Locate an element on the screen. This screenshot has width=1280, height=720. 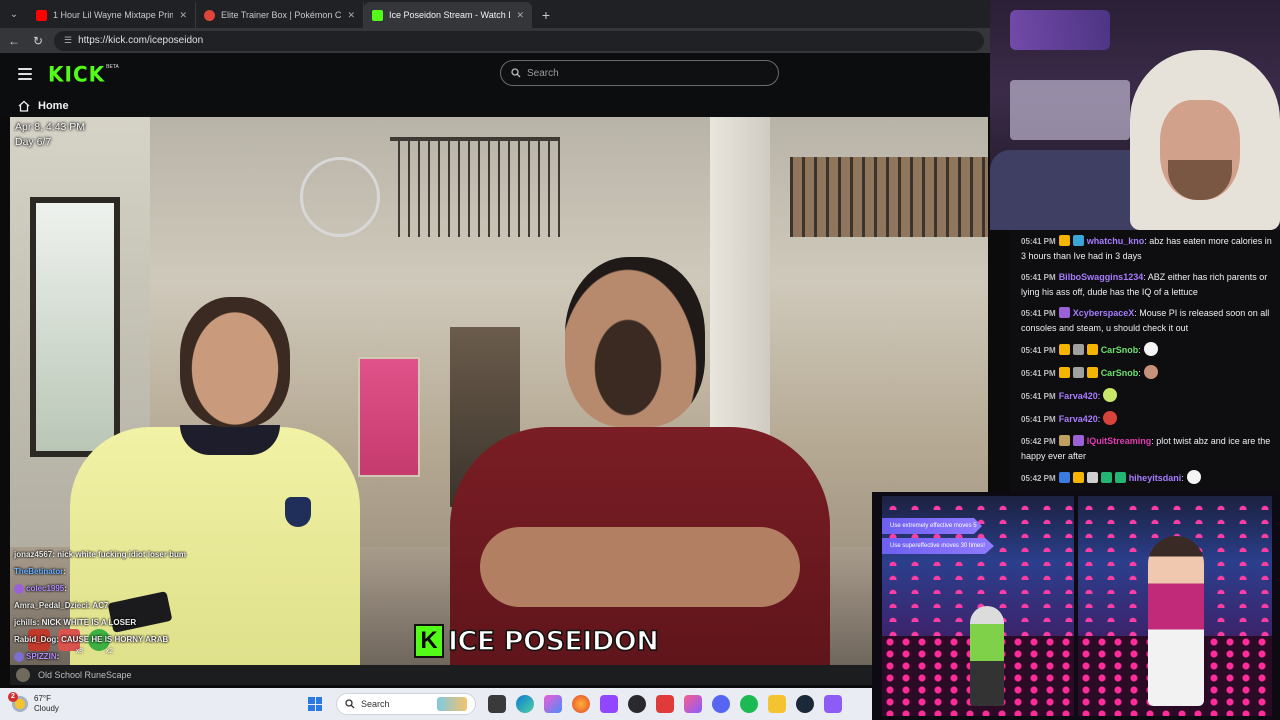
site-info-icon: ☰ is located at coordinates (68, 40).